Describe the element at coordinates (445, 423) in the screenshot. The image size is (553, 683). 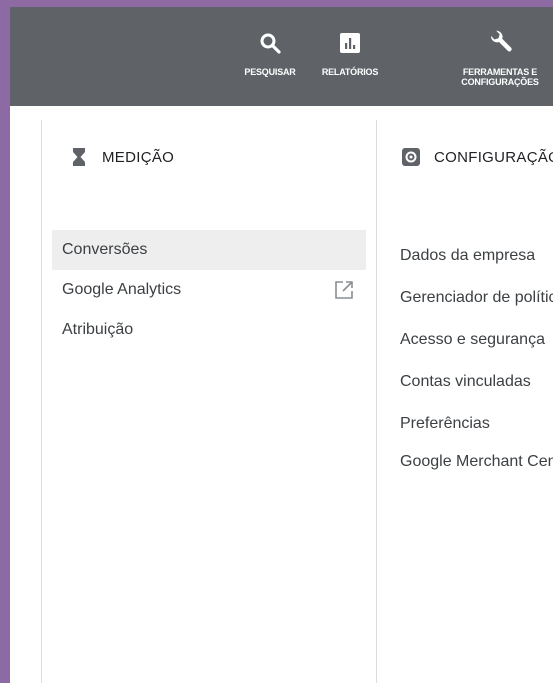
I see `menu-item-label: Preferências` at that location.